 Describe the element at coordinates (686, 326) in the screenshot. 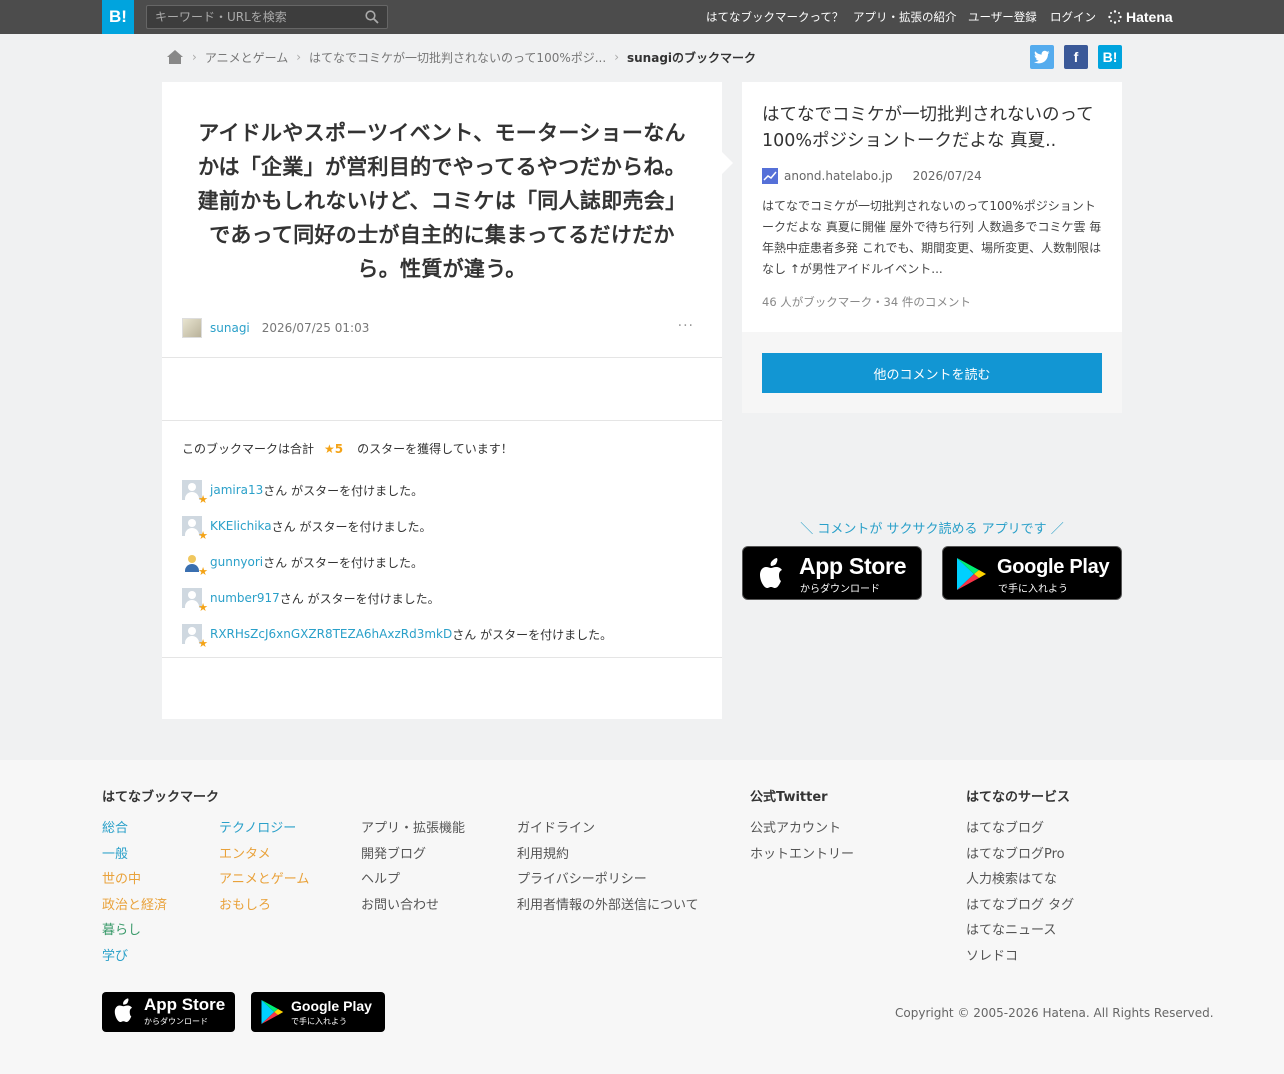

I see `more-options-icon: ···` at that location.